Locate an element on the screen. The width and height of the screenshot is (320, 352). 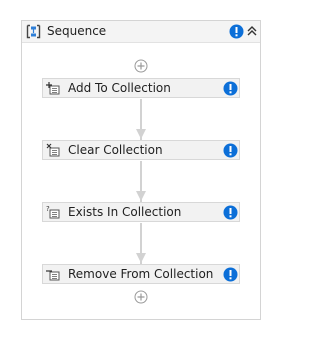
activity-label: Remove From Collection is located at coordinates (141, 274).